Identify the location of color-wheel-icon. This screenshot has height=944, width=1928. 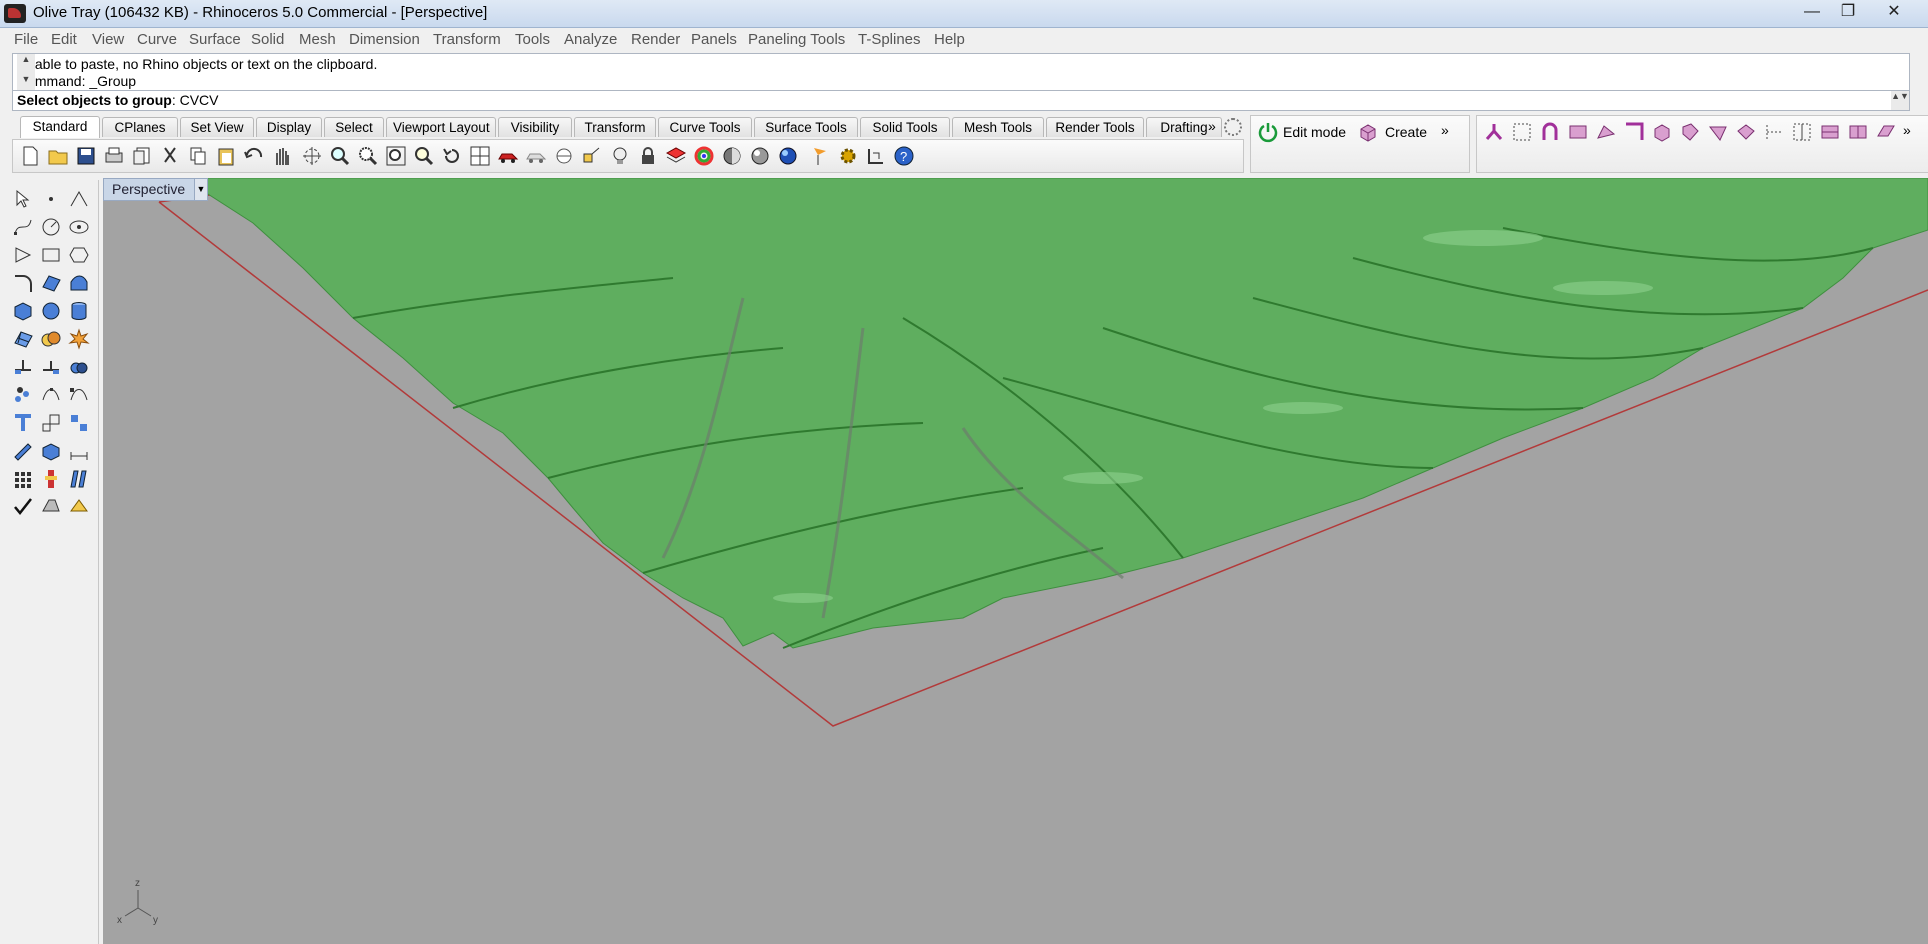
(704, 156).